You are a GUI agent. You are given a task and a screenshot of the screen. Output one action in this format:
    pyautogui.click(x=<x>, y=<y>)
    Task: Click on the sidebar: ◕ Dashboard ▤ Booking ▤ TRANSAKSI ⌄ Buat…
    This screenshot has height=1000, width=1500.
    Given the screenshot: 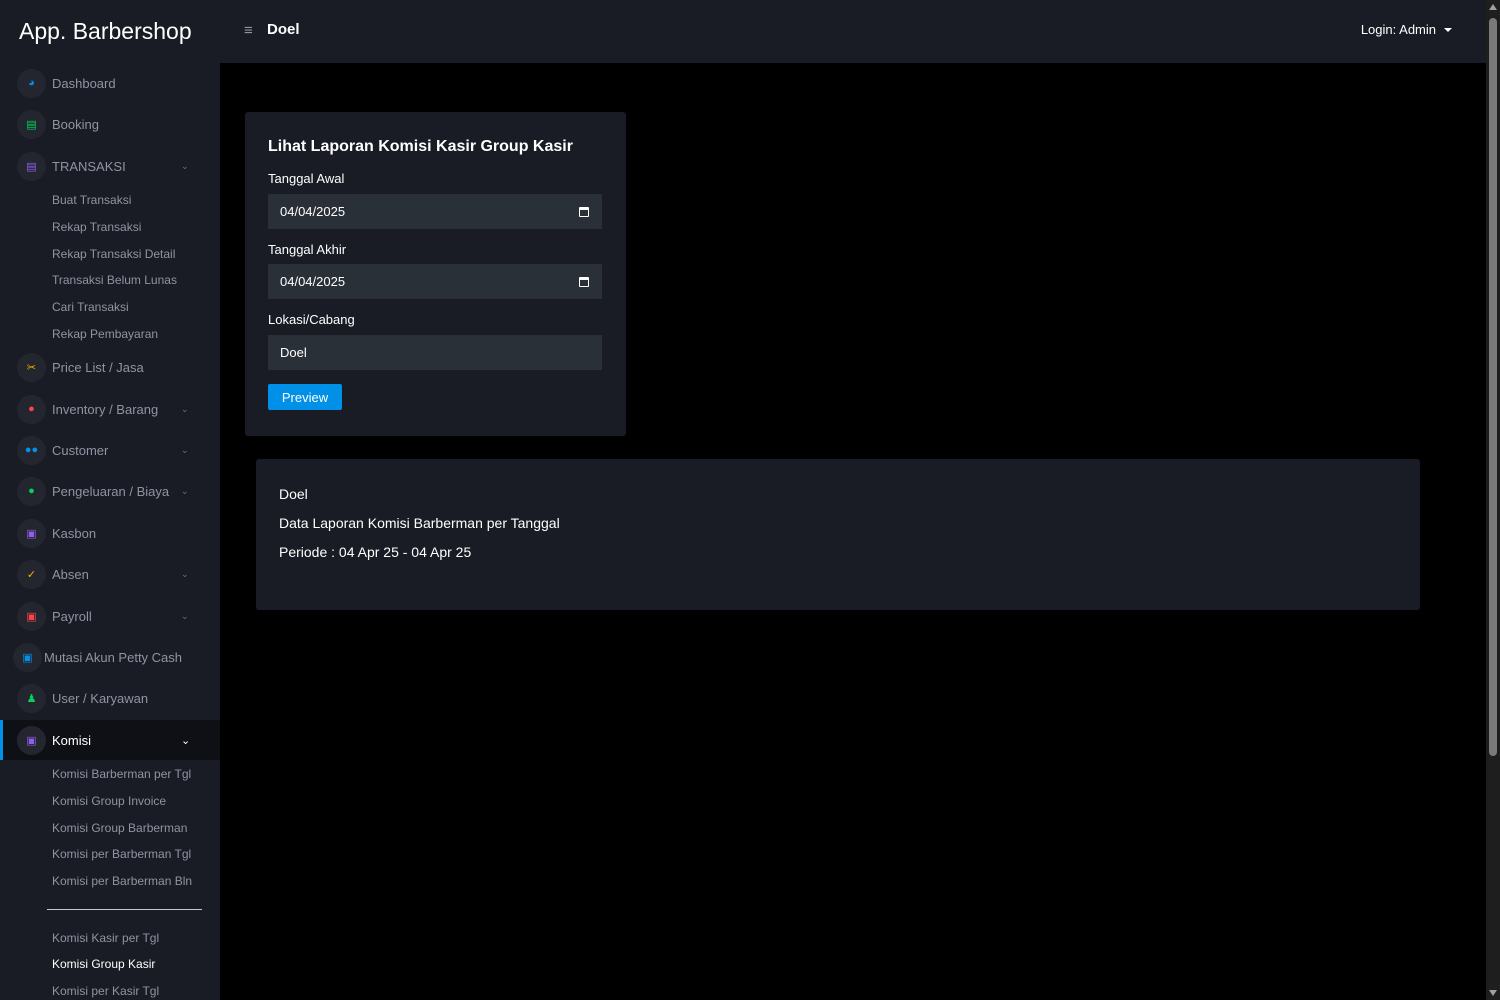 What is the action you would take?
    pyautogui.click(x=110, y=531)
    